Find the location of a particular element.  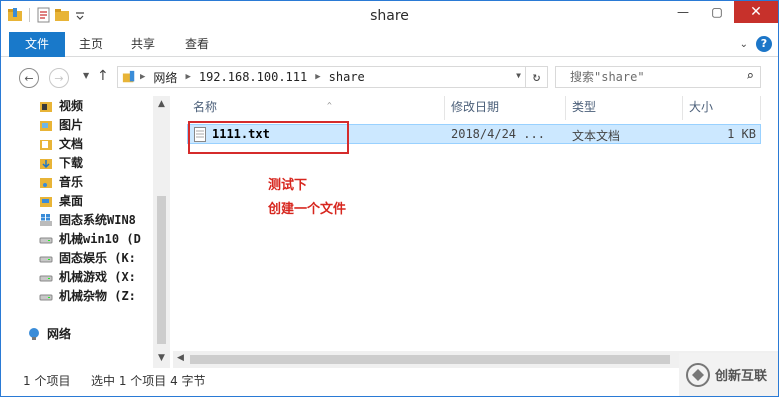

file-type: 文本文档 is located at coordinates (596, 136).